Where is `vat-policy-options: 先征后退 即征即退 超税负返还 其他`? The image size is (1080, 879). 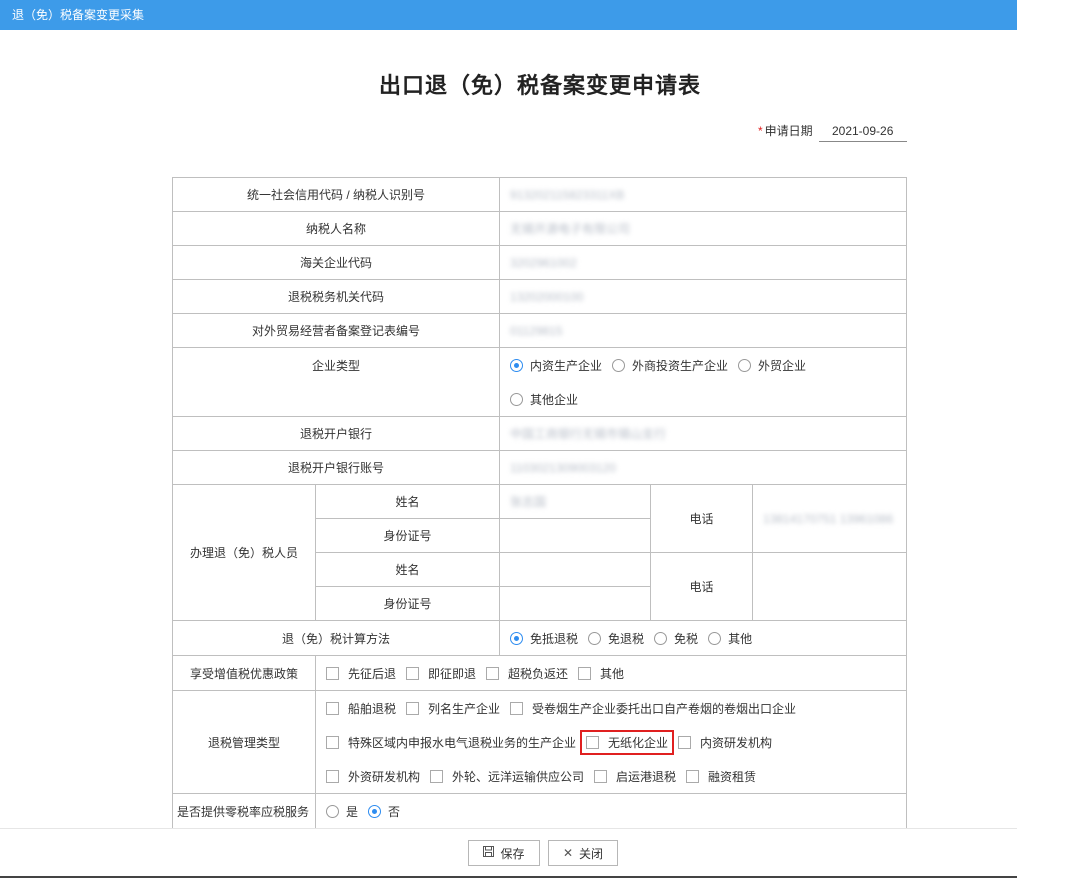 vat-policy-options: 先征后退 即征即退 超税负返还 其他 is located at coordinates (611, 673).